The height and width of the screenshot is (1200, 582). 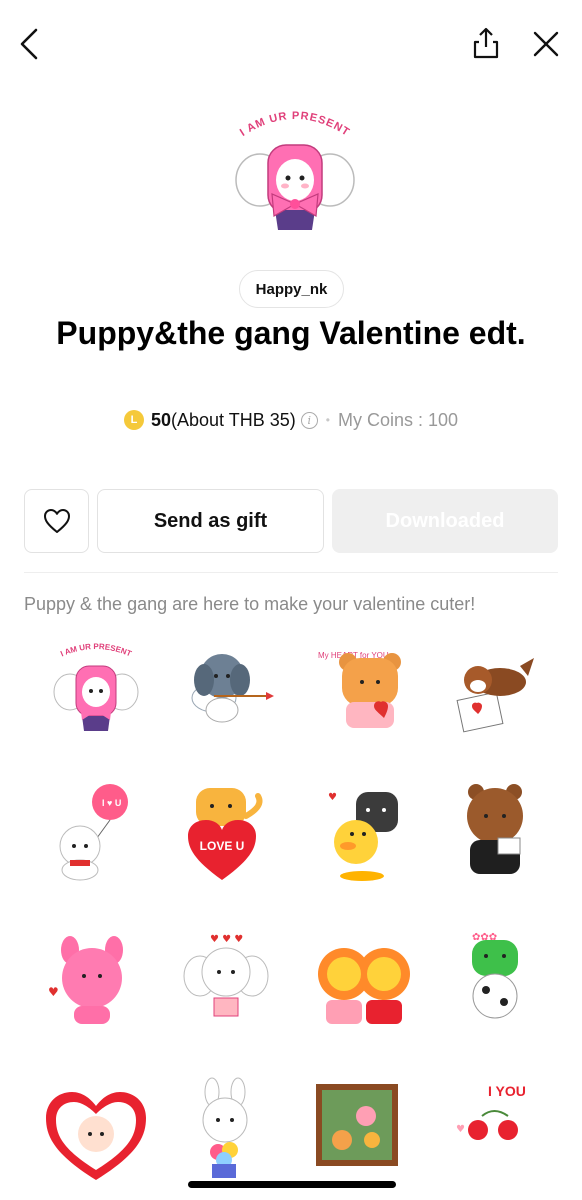 I want to click on sticker-bear-my-heart: My HEART for YOU, so click(x=364, y=692).